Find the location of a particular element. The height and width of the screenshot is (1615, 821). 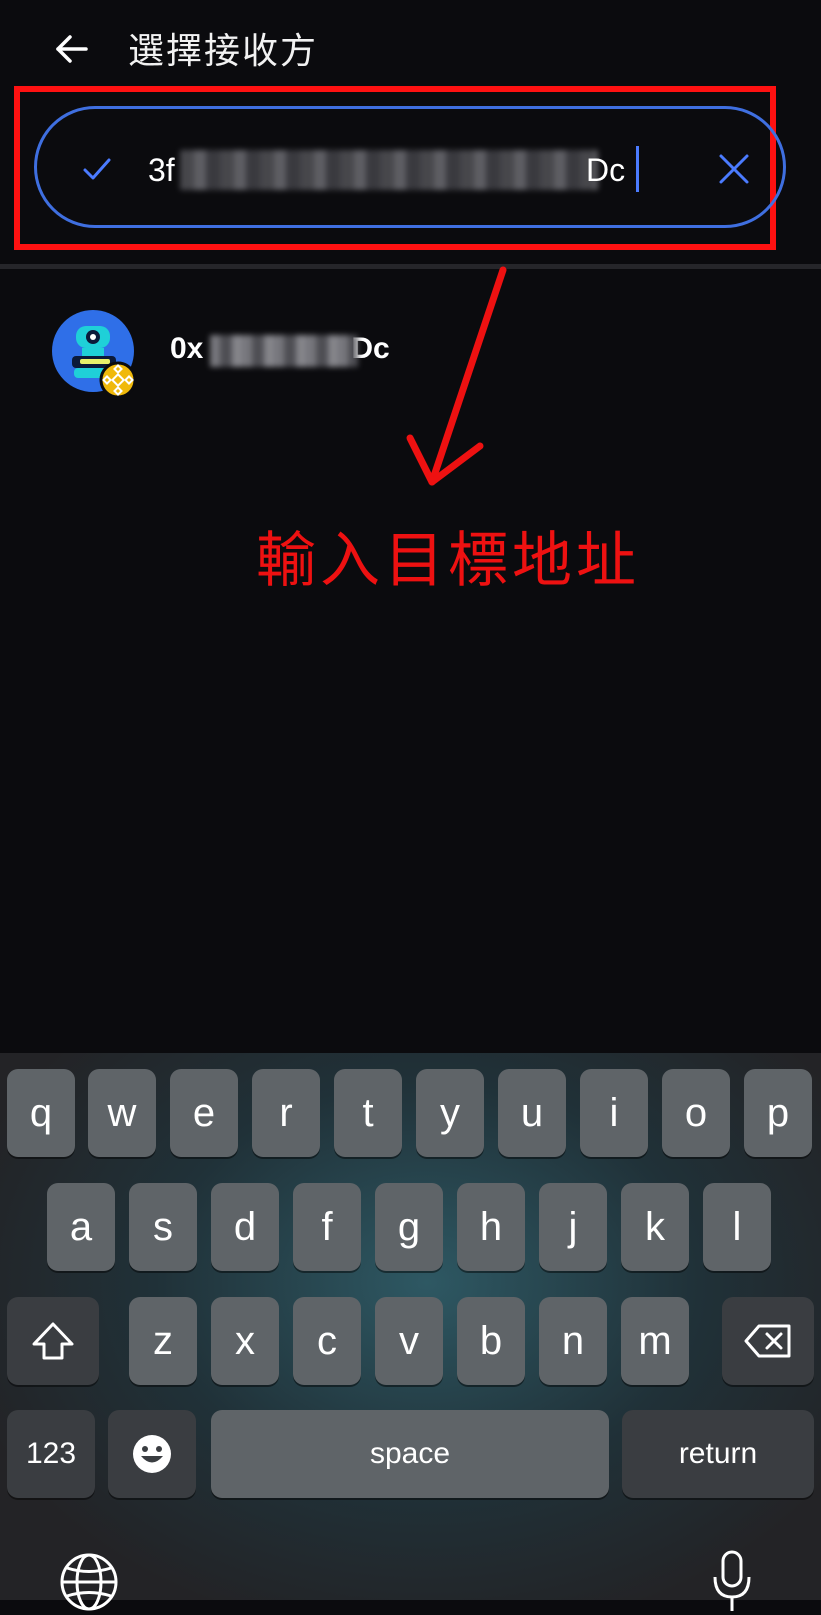

key-t: t is located at coordinates (368, 1113).